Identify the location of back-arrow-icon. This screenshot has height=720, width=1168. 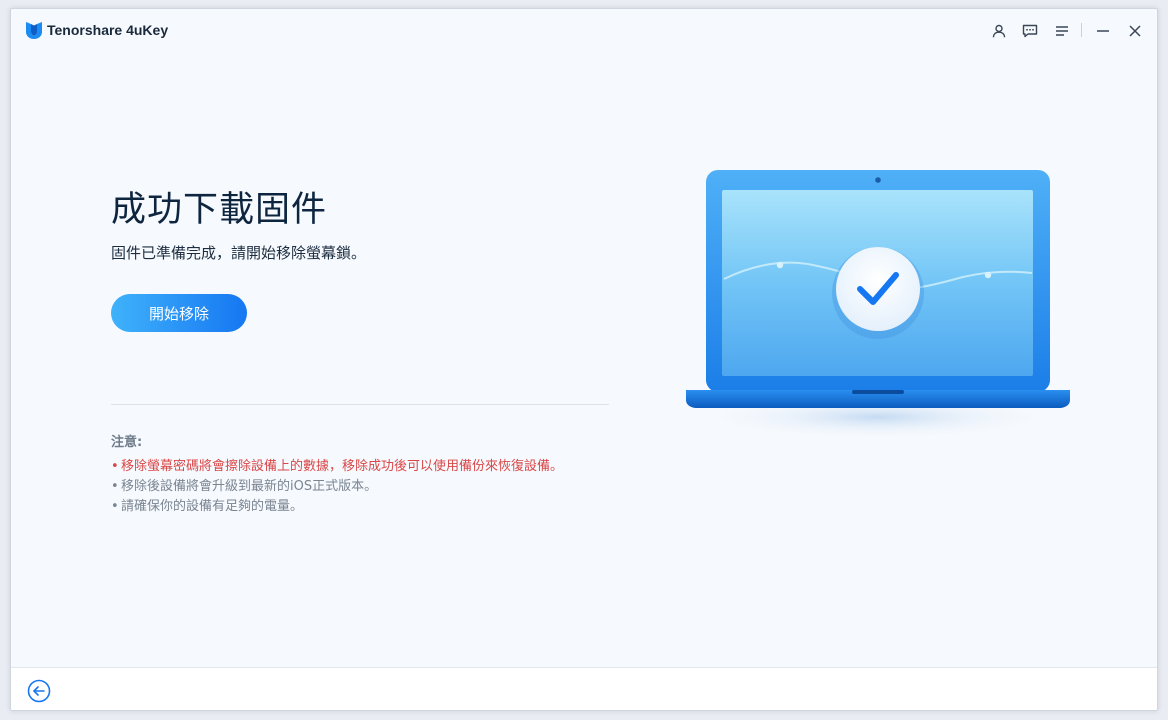
(39, 691).